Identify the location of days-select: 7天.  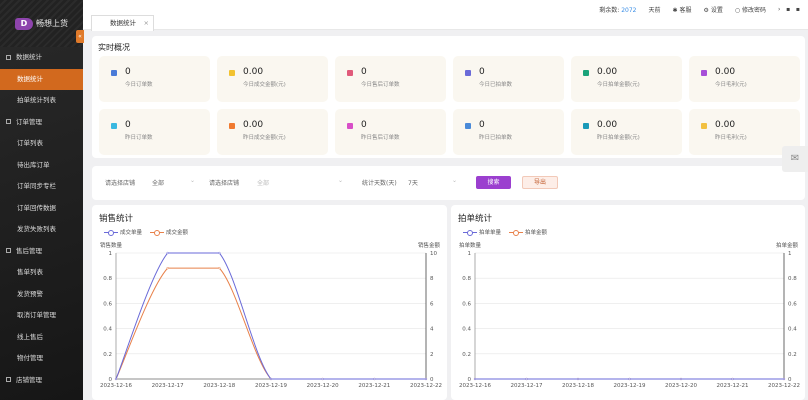
(413, 182).